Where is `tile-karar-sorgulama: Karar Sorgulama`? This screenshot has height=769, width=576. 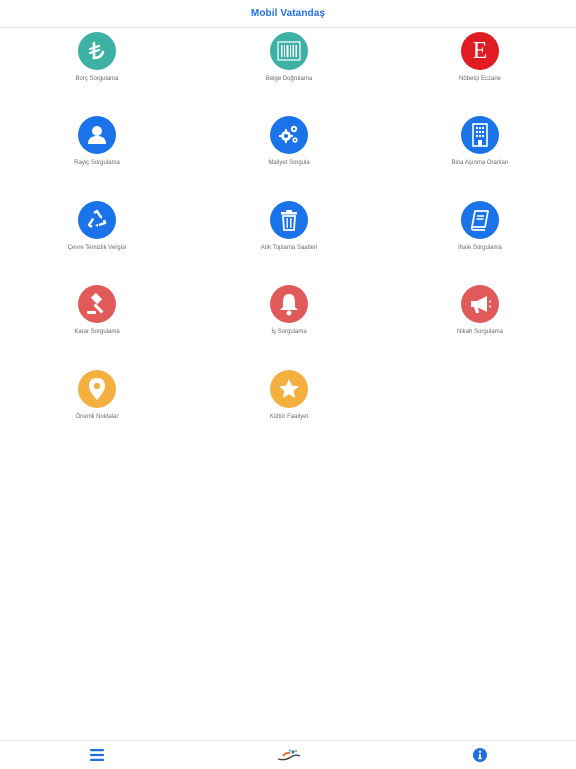 tile-karar-sorgulama: Karar Sorgulama is located at coordinates (97, 320).